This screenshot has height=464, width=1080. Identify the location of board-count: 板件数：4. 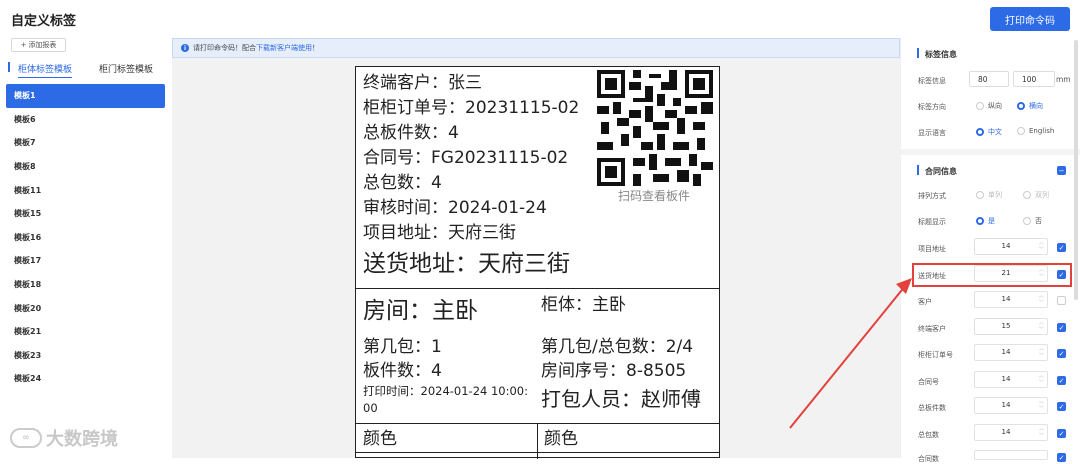
(402, 371).